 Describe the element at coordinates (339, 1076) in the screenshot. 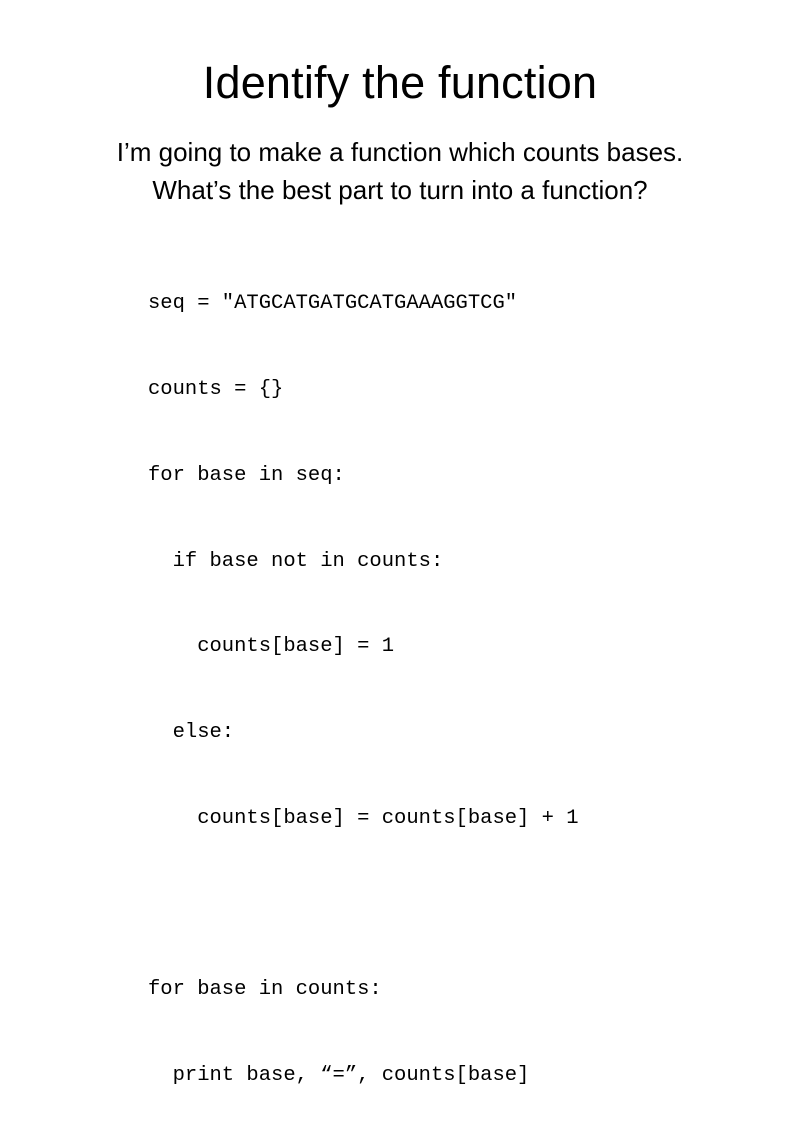

I see `code-line: print base, “=”, counts[base]` at that location.